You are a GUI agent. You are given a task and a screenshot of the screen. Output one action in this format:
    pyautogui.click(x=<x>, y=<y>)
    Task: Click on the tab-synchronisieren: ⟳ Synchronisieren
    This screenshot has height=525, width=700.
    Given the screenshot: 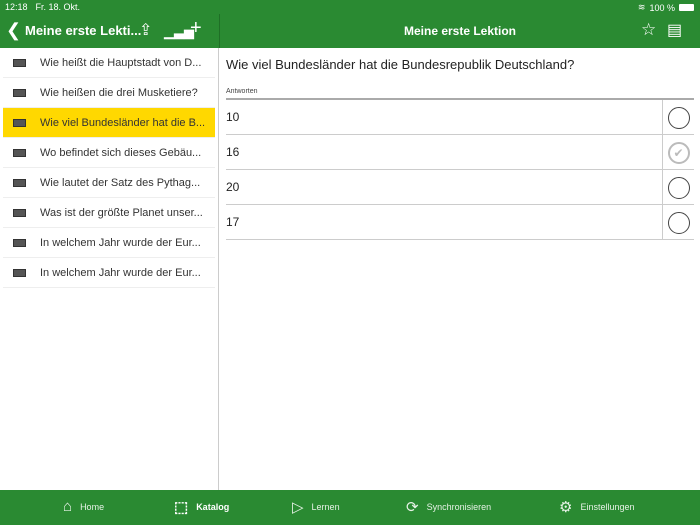 What is the action you would take?
    pyautogui.click(x=448, y=507)
    